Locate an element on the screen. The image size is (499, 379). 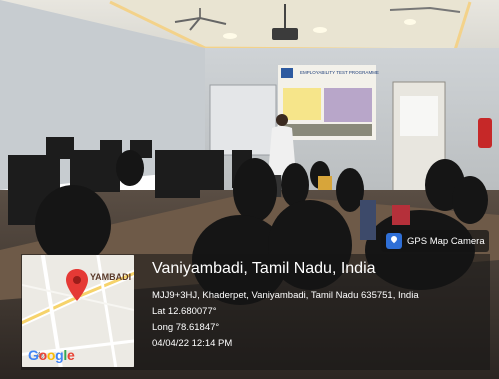
location-latitude: Lat 12.680077° is located at coordinates (184, 311).